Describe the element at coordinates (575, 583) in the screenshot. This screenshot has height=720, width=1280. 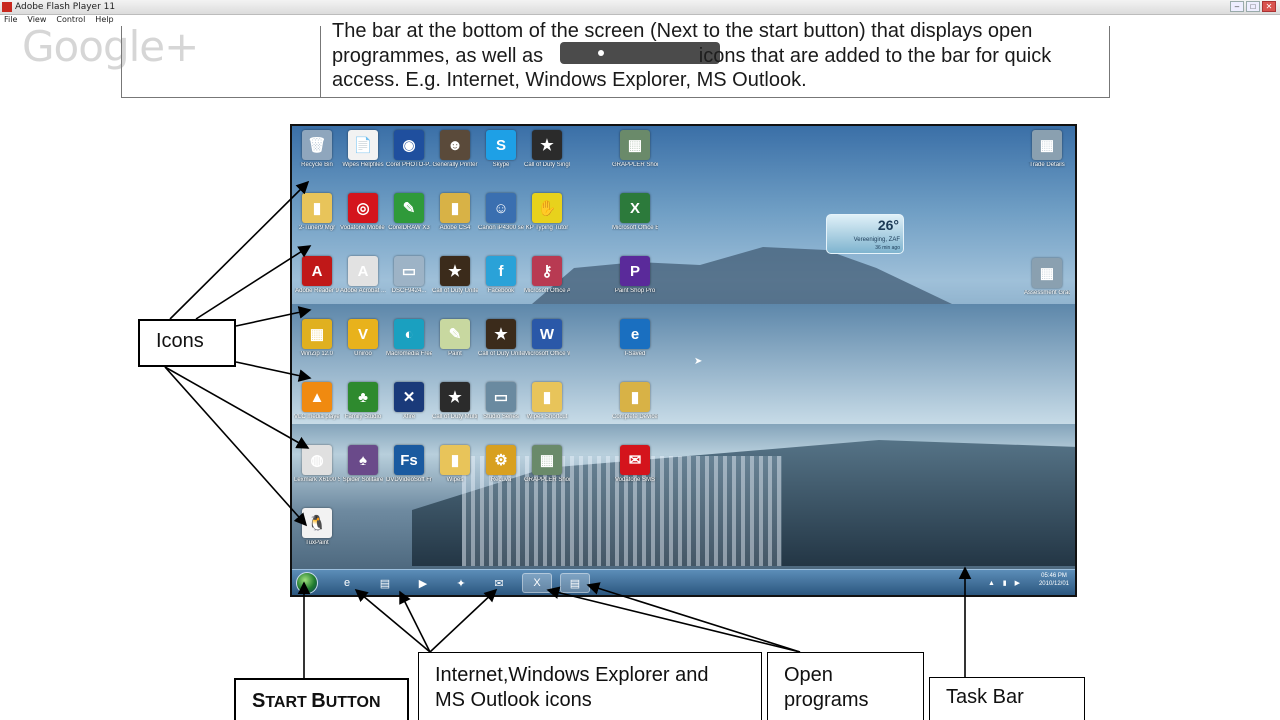
I see `taskbar-document-icon: ▤` at that location.